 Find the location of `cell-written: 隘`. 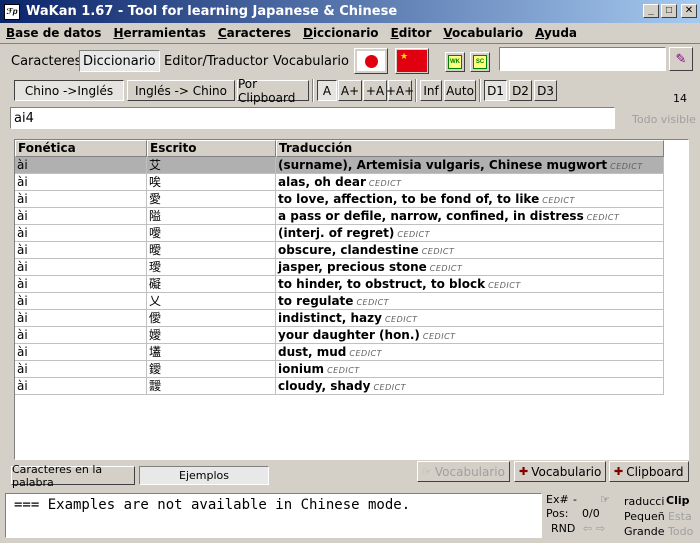

cell-written: 隘 is located at coordinates (211, 216).